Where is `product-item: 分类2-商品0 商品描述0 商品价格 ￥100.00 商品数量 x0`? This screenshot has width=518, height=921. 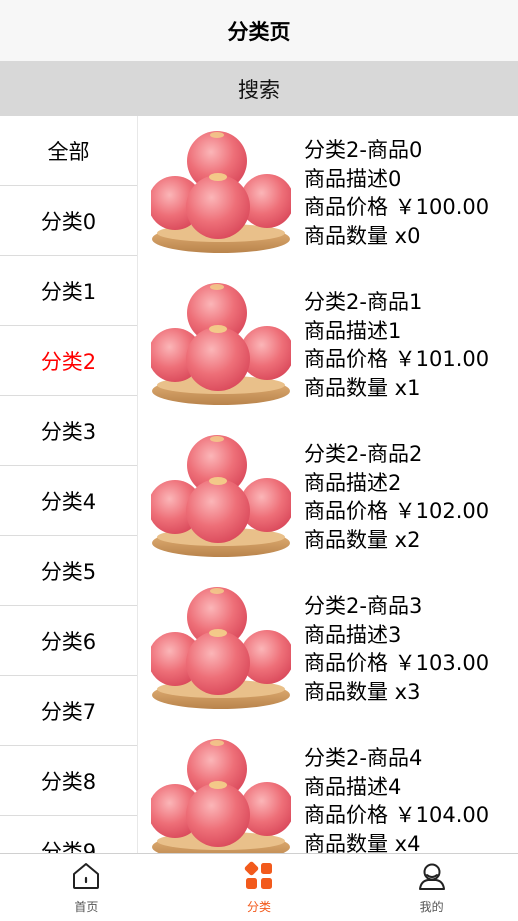
product-item: 分类2-商品0 商品描述0 商品价格 ￥100.00 商品数量 x0 is located at coordinates (328, 192).